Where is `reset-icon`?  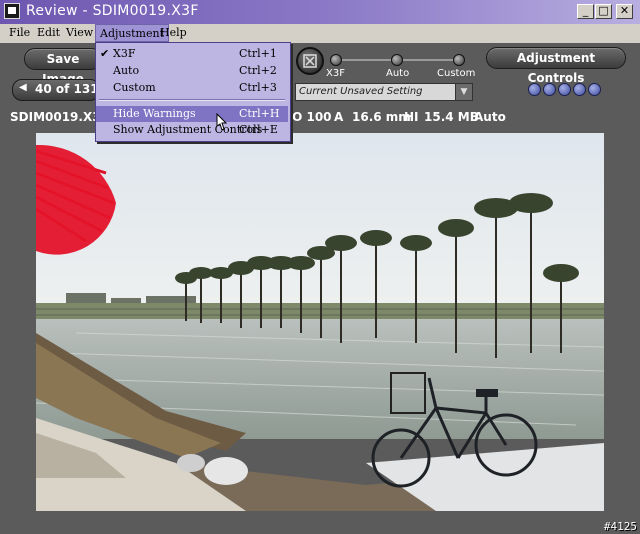
reset-icon is located at coordinates (310, 61).